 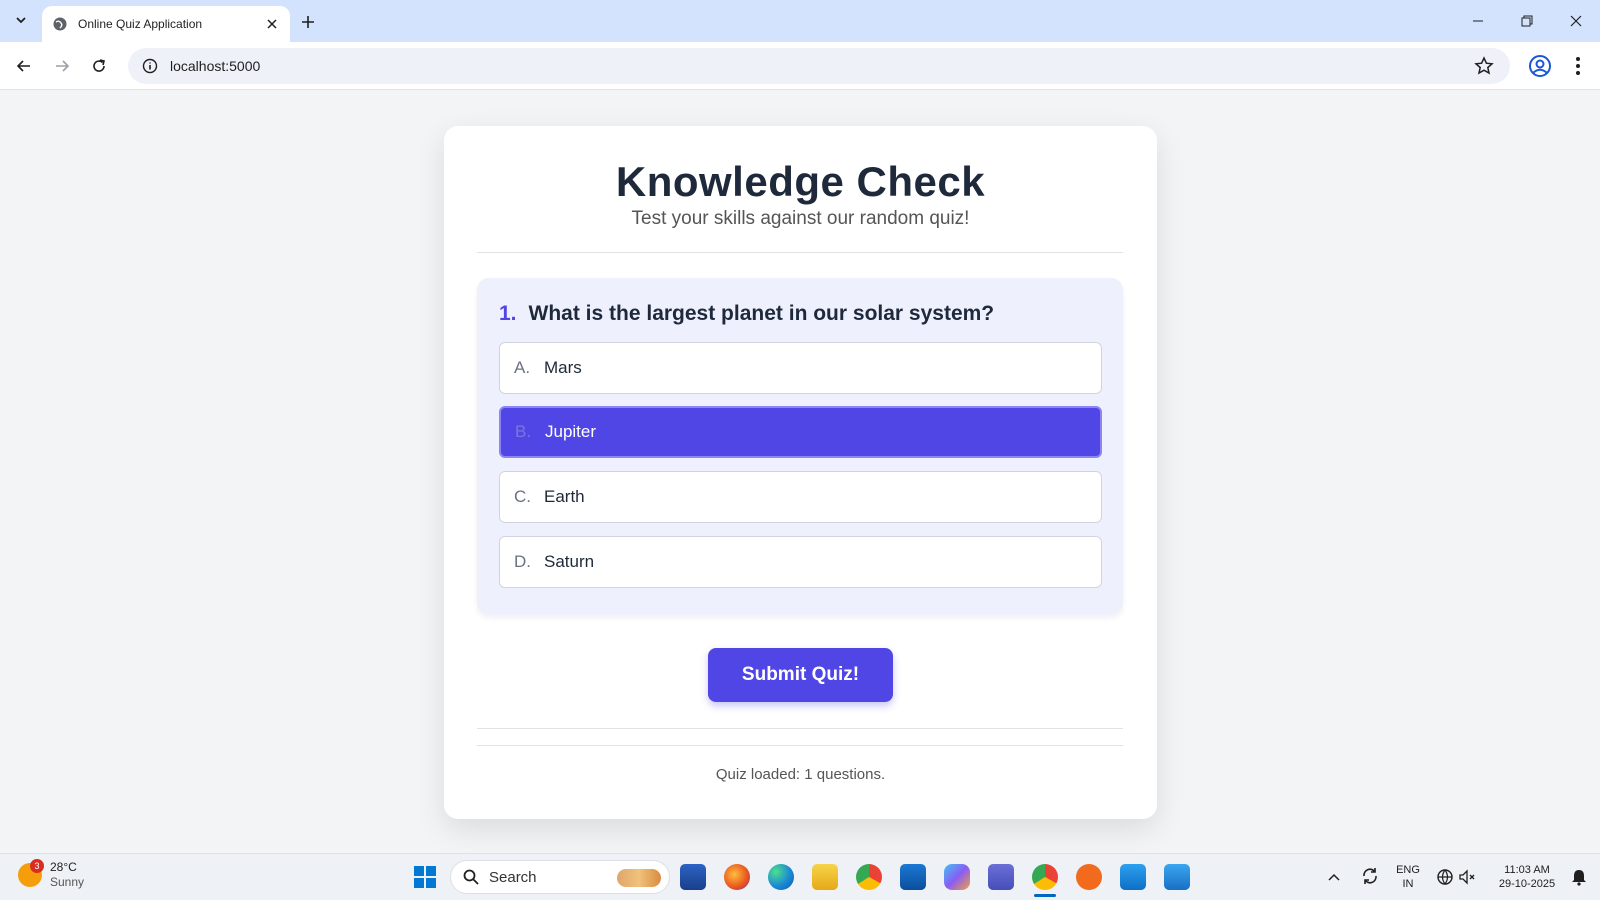 What do you see at coordinates (560, 877) in the screenshot?
I see `taskbar-search: Search` at bounding box center [560, 877].